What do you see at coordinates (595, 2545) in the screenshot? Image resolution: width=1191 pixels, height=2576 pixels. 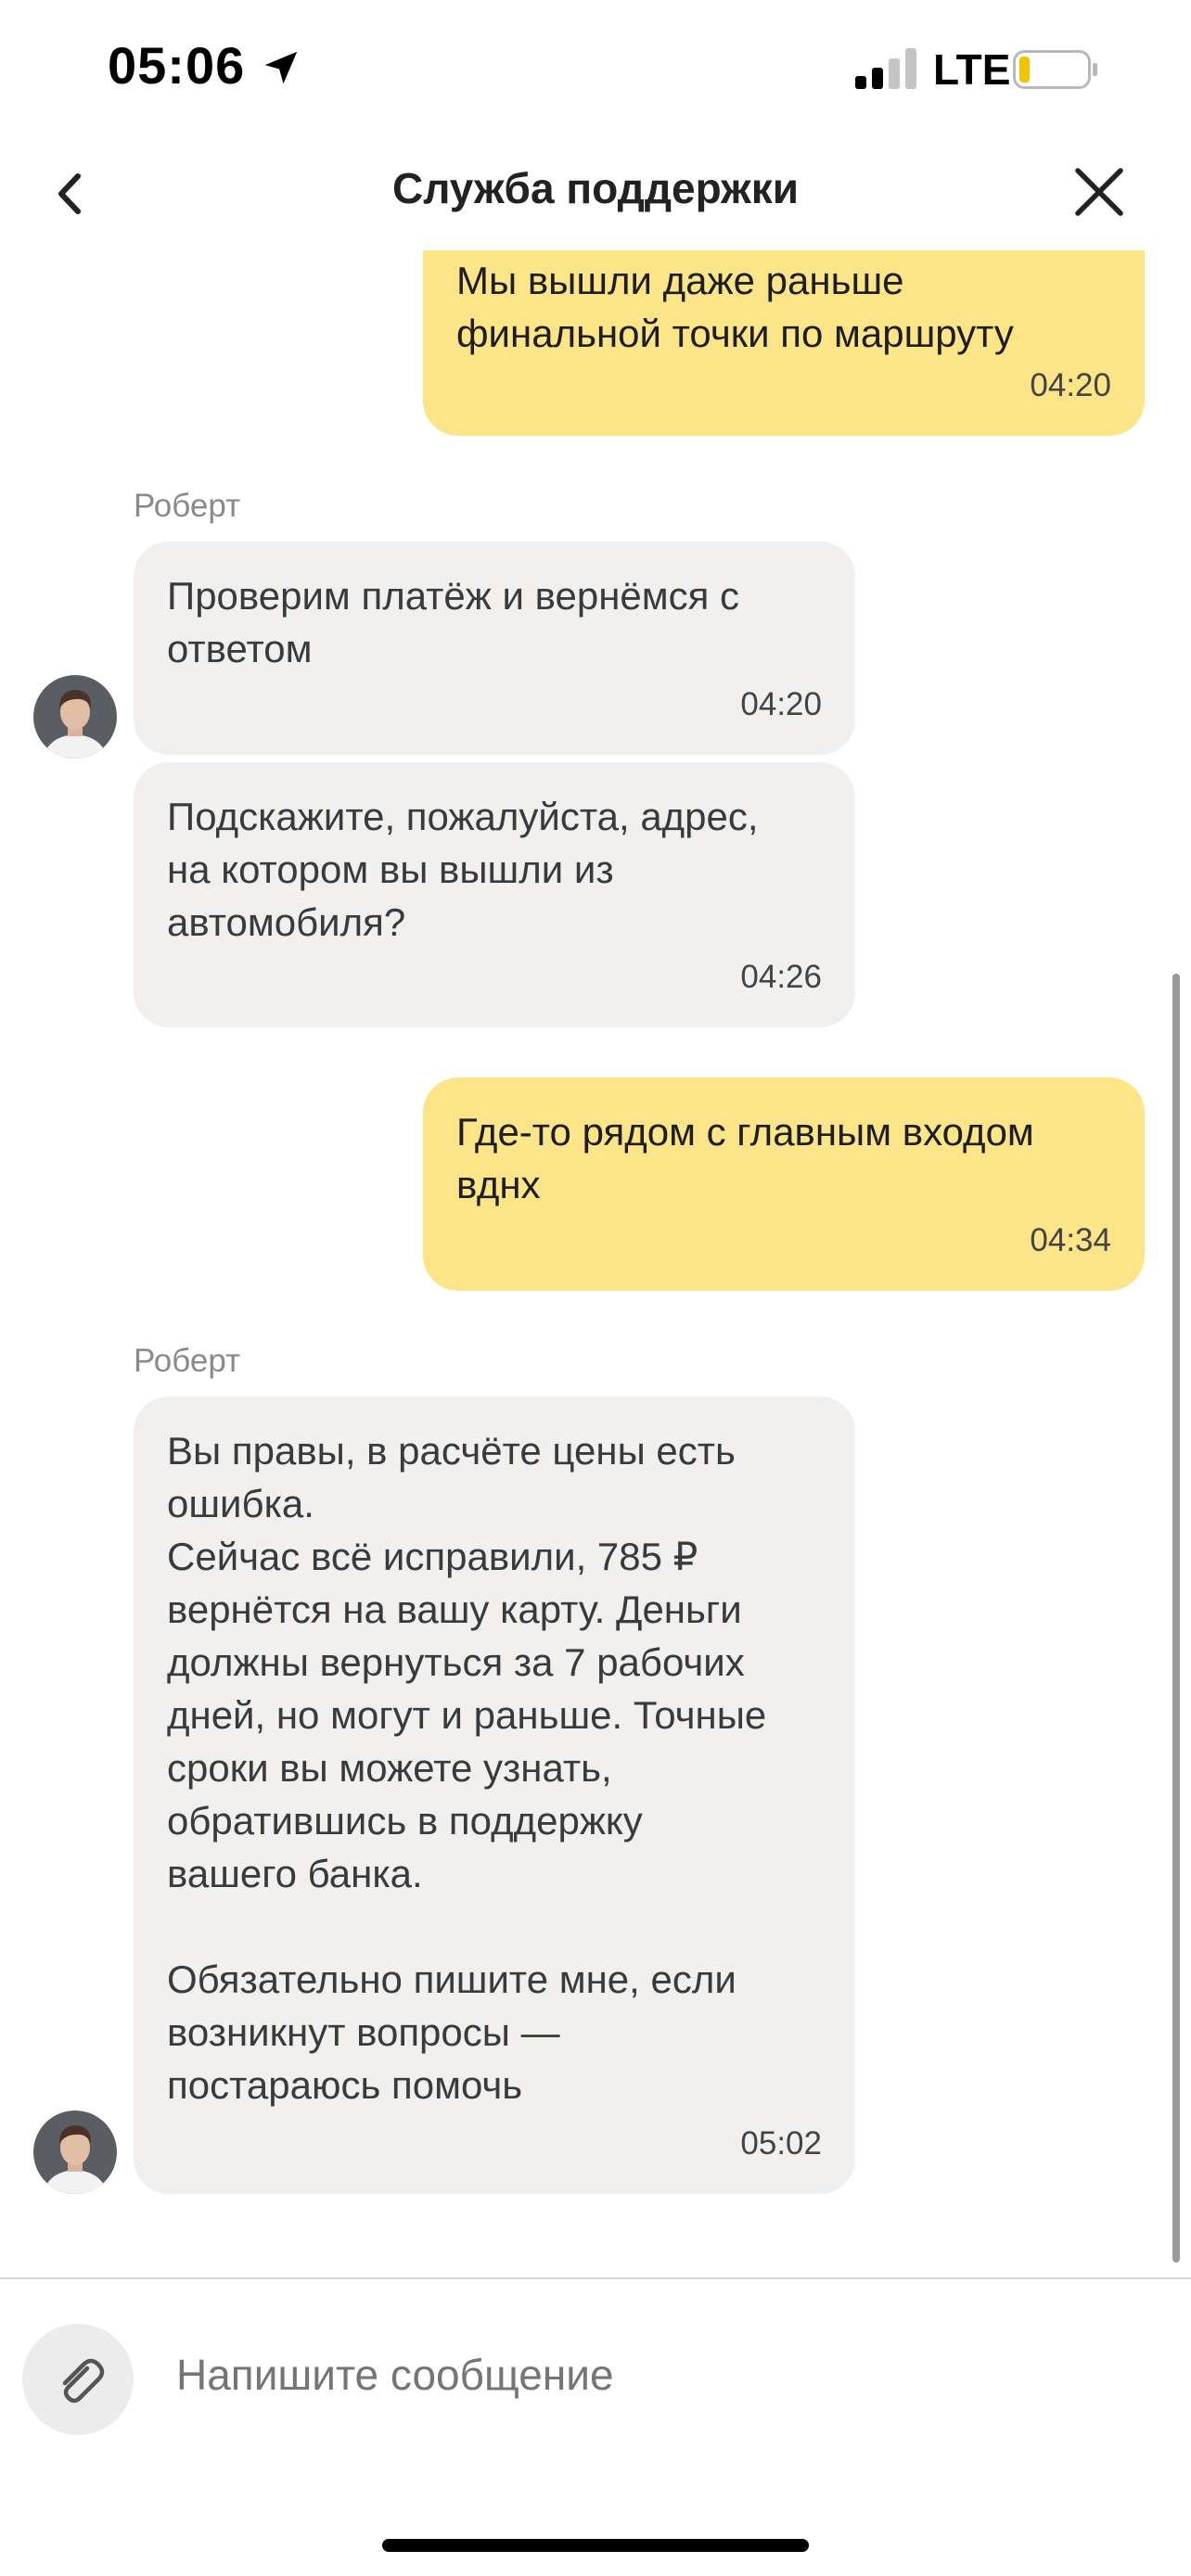 I see `home-indicator` at bounding box center [595, 2545].